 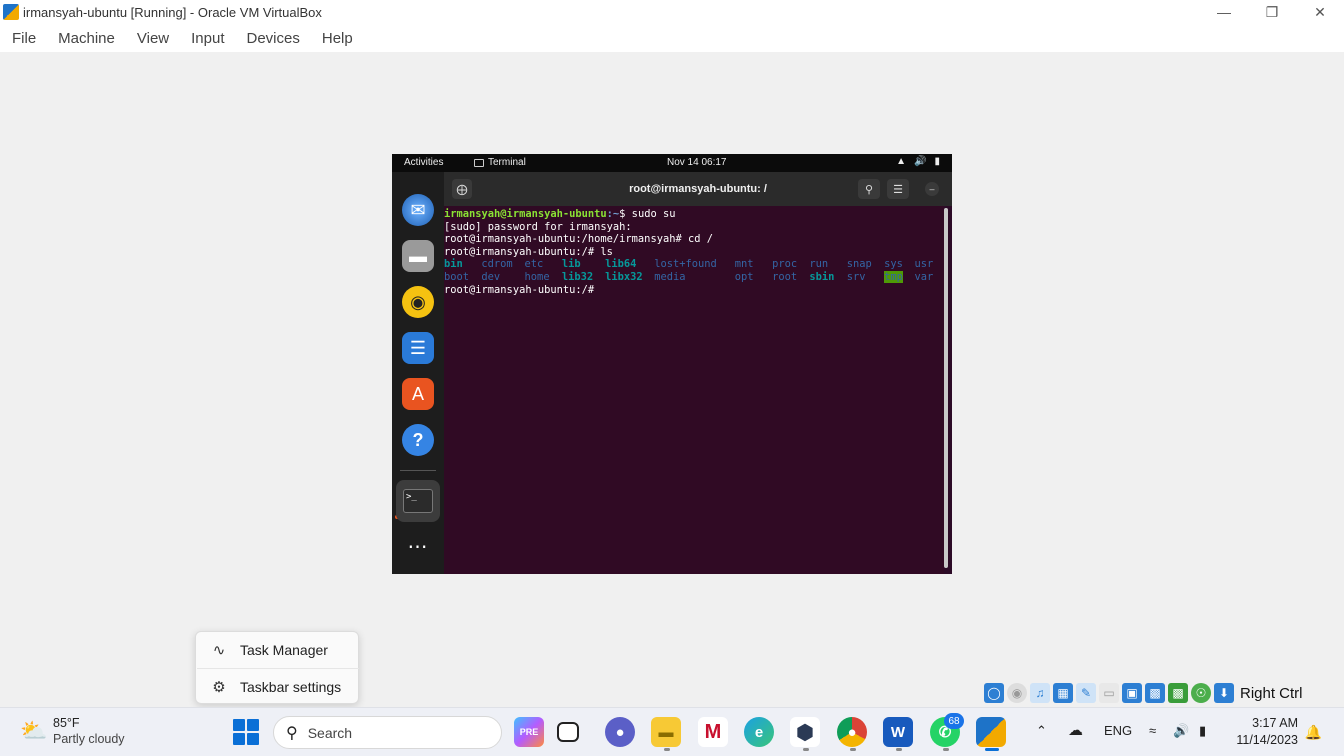 What do you see at coordinates (1118, 730) in the screenshot?
I see `language-indicator: ENG` at bounding box center [1118, 730].